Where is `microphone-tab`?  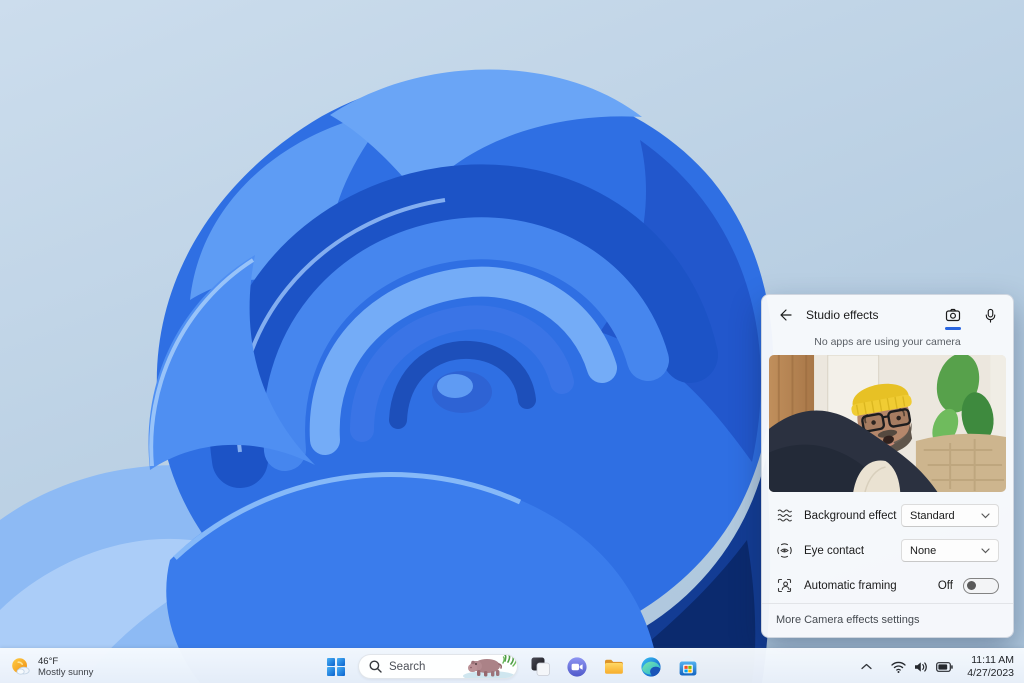
microphone-tab is located at coordinates (990, 315).